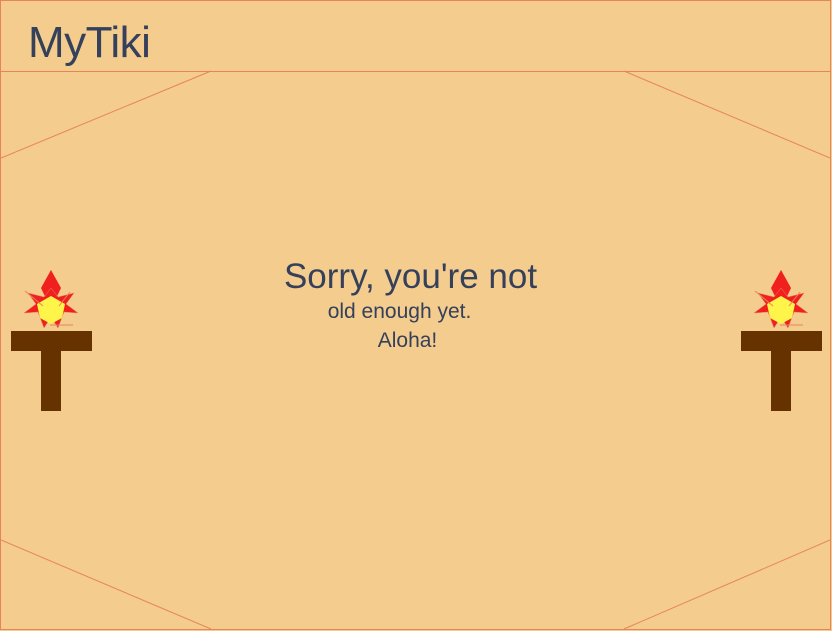  I want to click on corner-line-bottom-right, so click(726, 584).